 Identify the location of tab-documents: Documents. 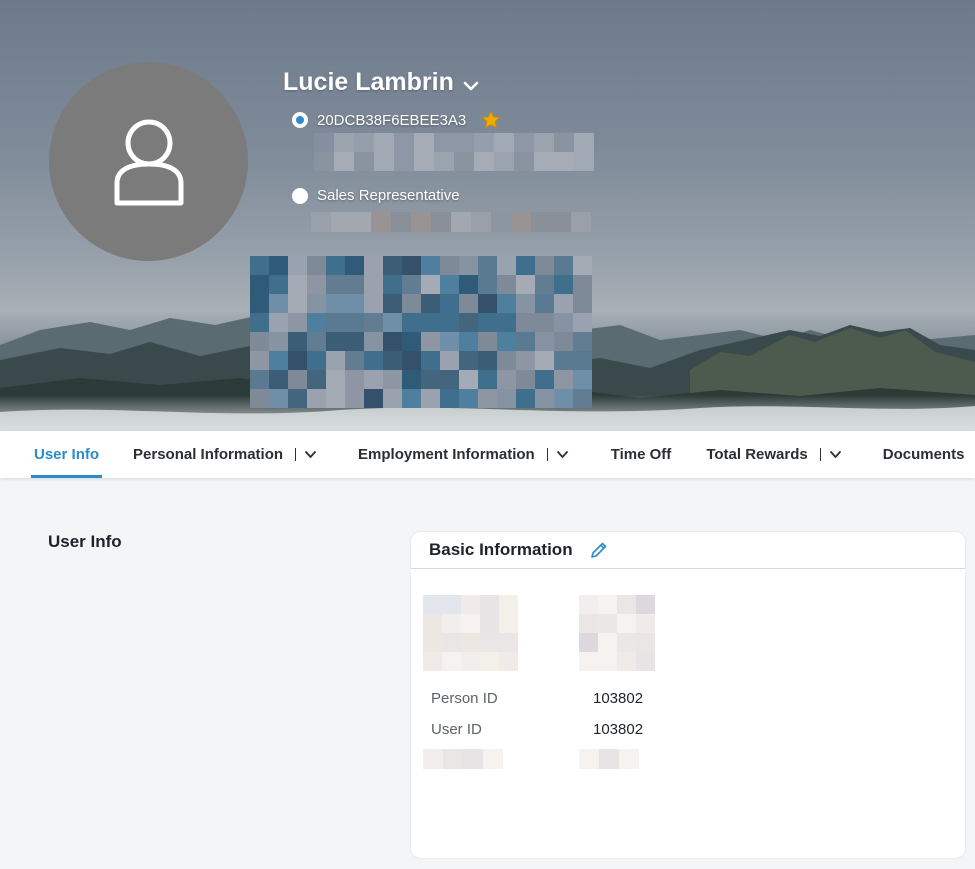
(924, 454).